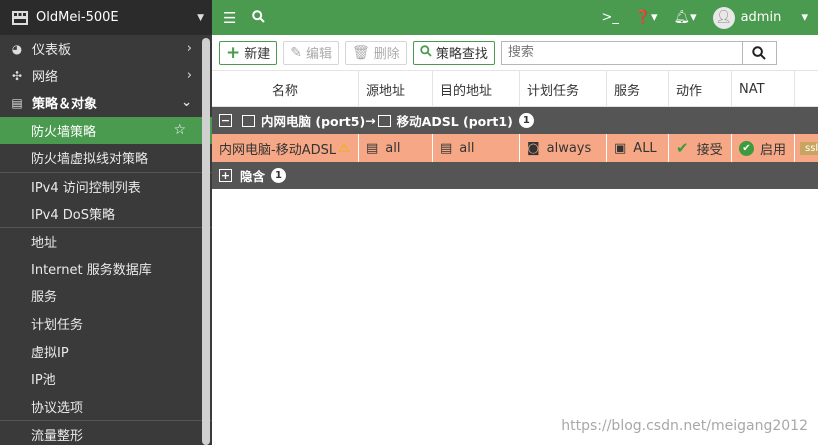  What do you see at coordinates (515, 175) in the screenshot?
I see `implicit-group: + 隐含 1` at bounding box center [515, 175].